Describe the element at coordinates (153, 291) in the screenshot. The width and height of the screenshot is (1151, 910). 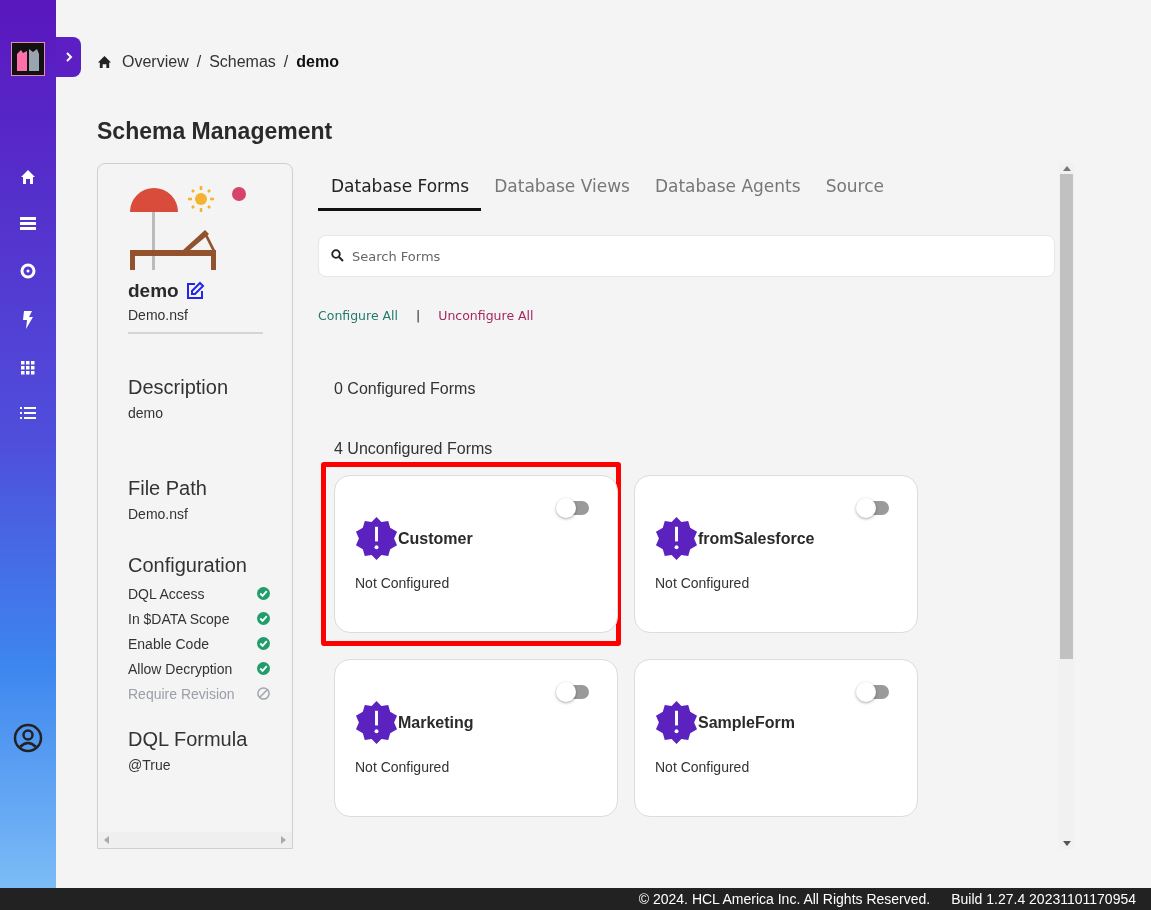
I see `schema-name: demo` at that location.